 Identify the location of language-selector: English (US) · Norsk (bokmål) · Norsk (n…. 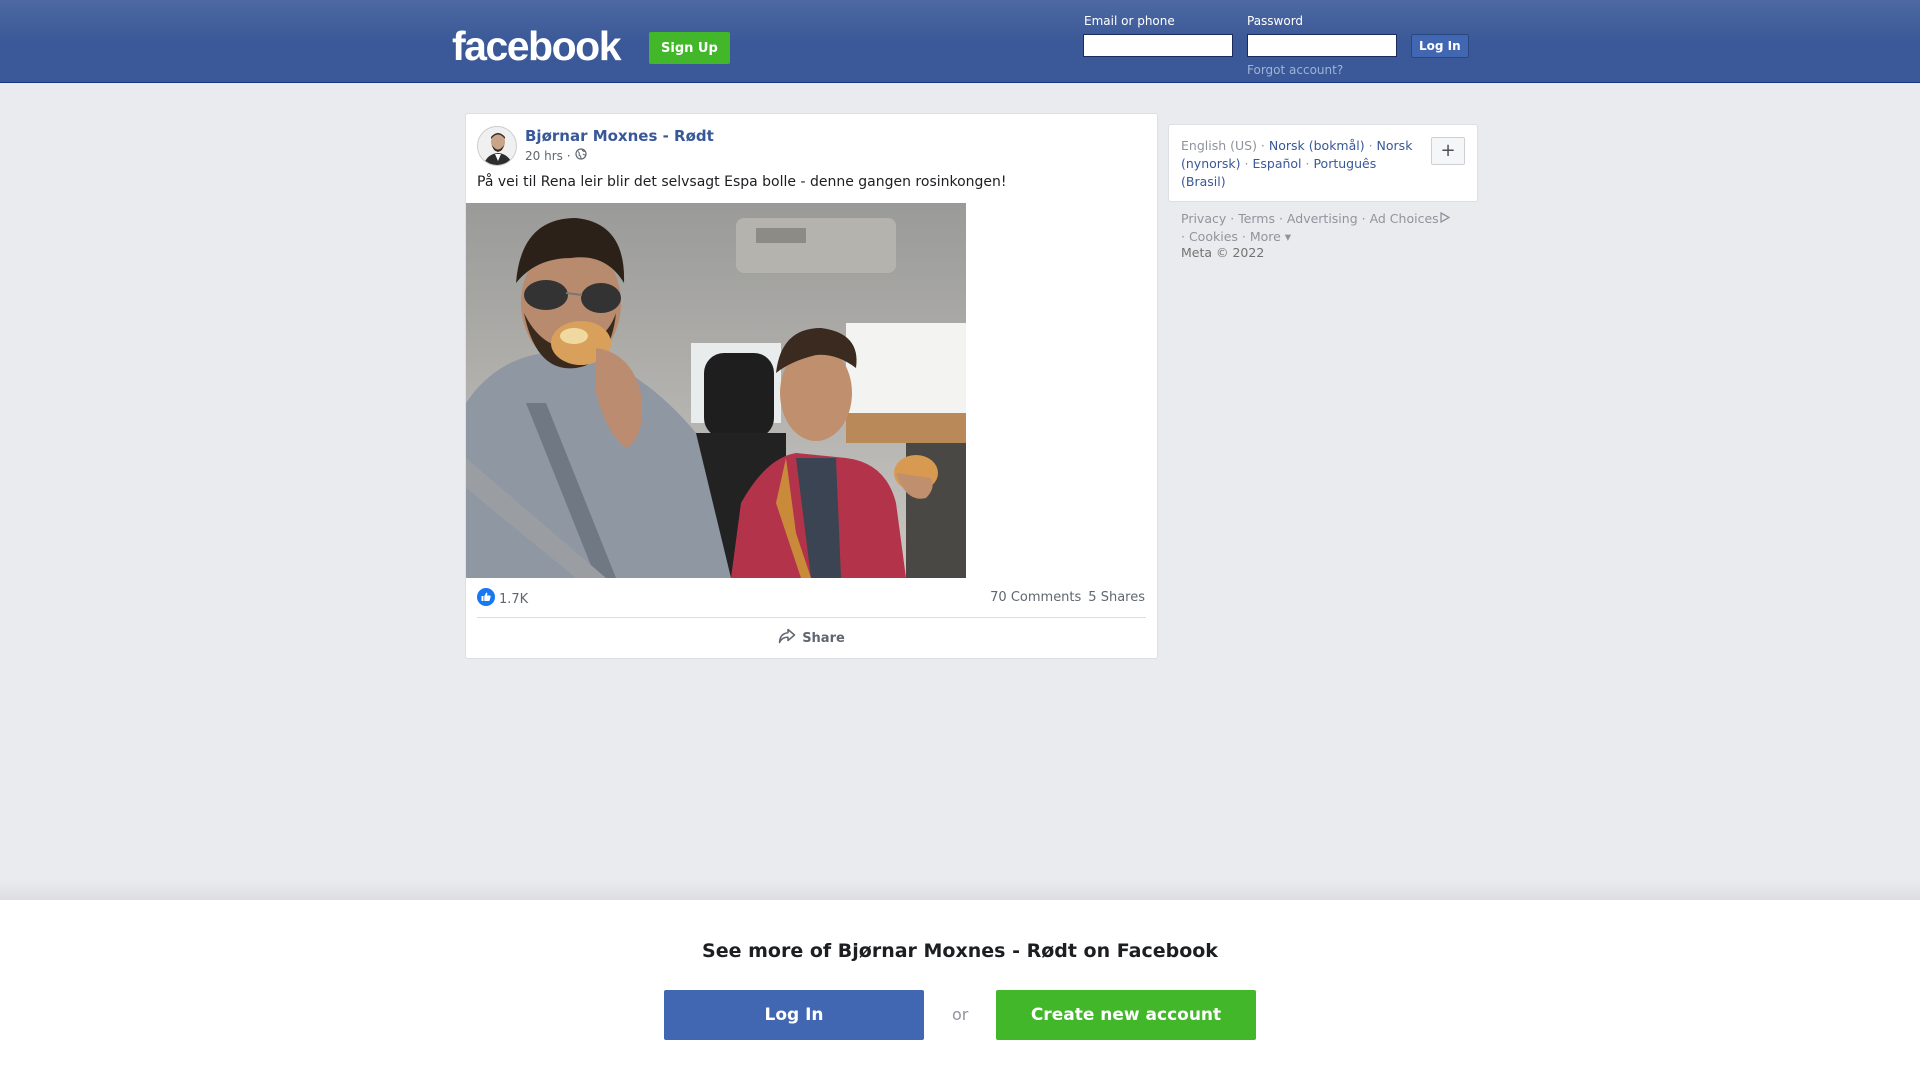
(1323, 163).